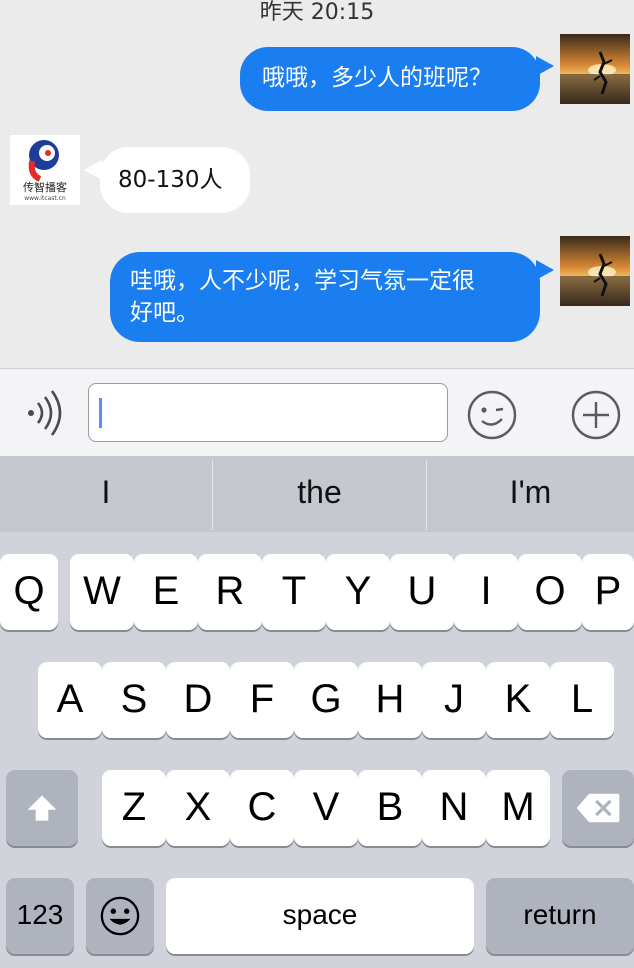 The width and height of the screenshot is (634, 968). What do you see at coordinates (302, 281) in the screenshot?
I see `message-text-line: 哇哦，人不少呢，学习气氛一定很` at bounding box center [302, 281].